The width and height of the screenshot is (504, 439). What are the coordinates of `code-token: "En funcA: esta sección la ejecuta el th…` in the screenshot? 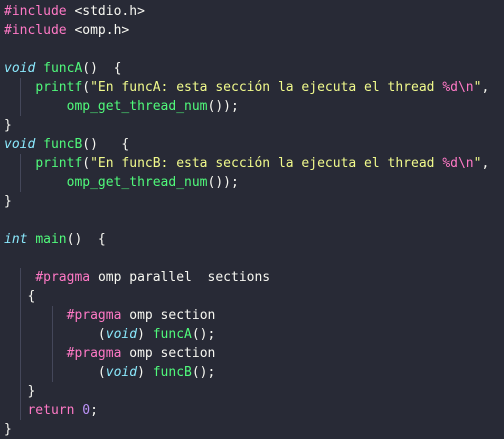 It's located at (266, 87).